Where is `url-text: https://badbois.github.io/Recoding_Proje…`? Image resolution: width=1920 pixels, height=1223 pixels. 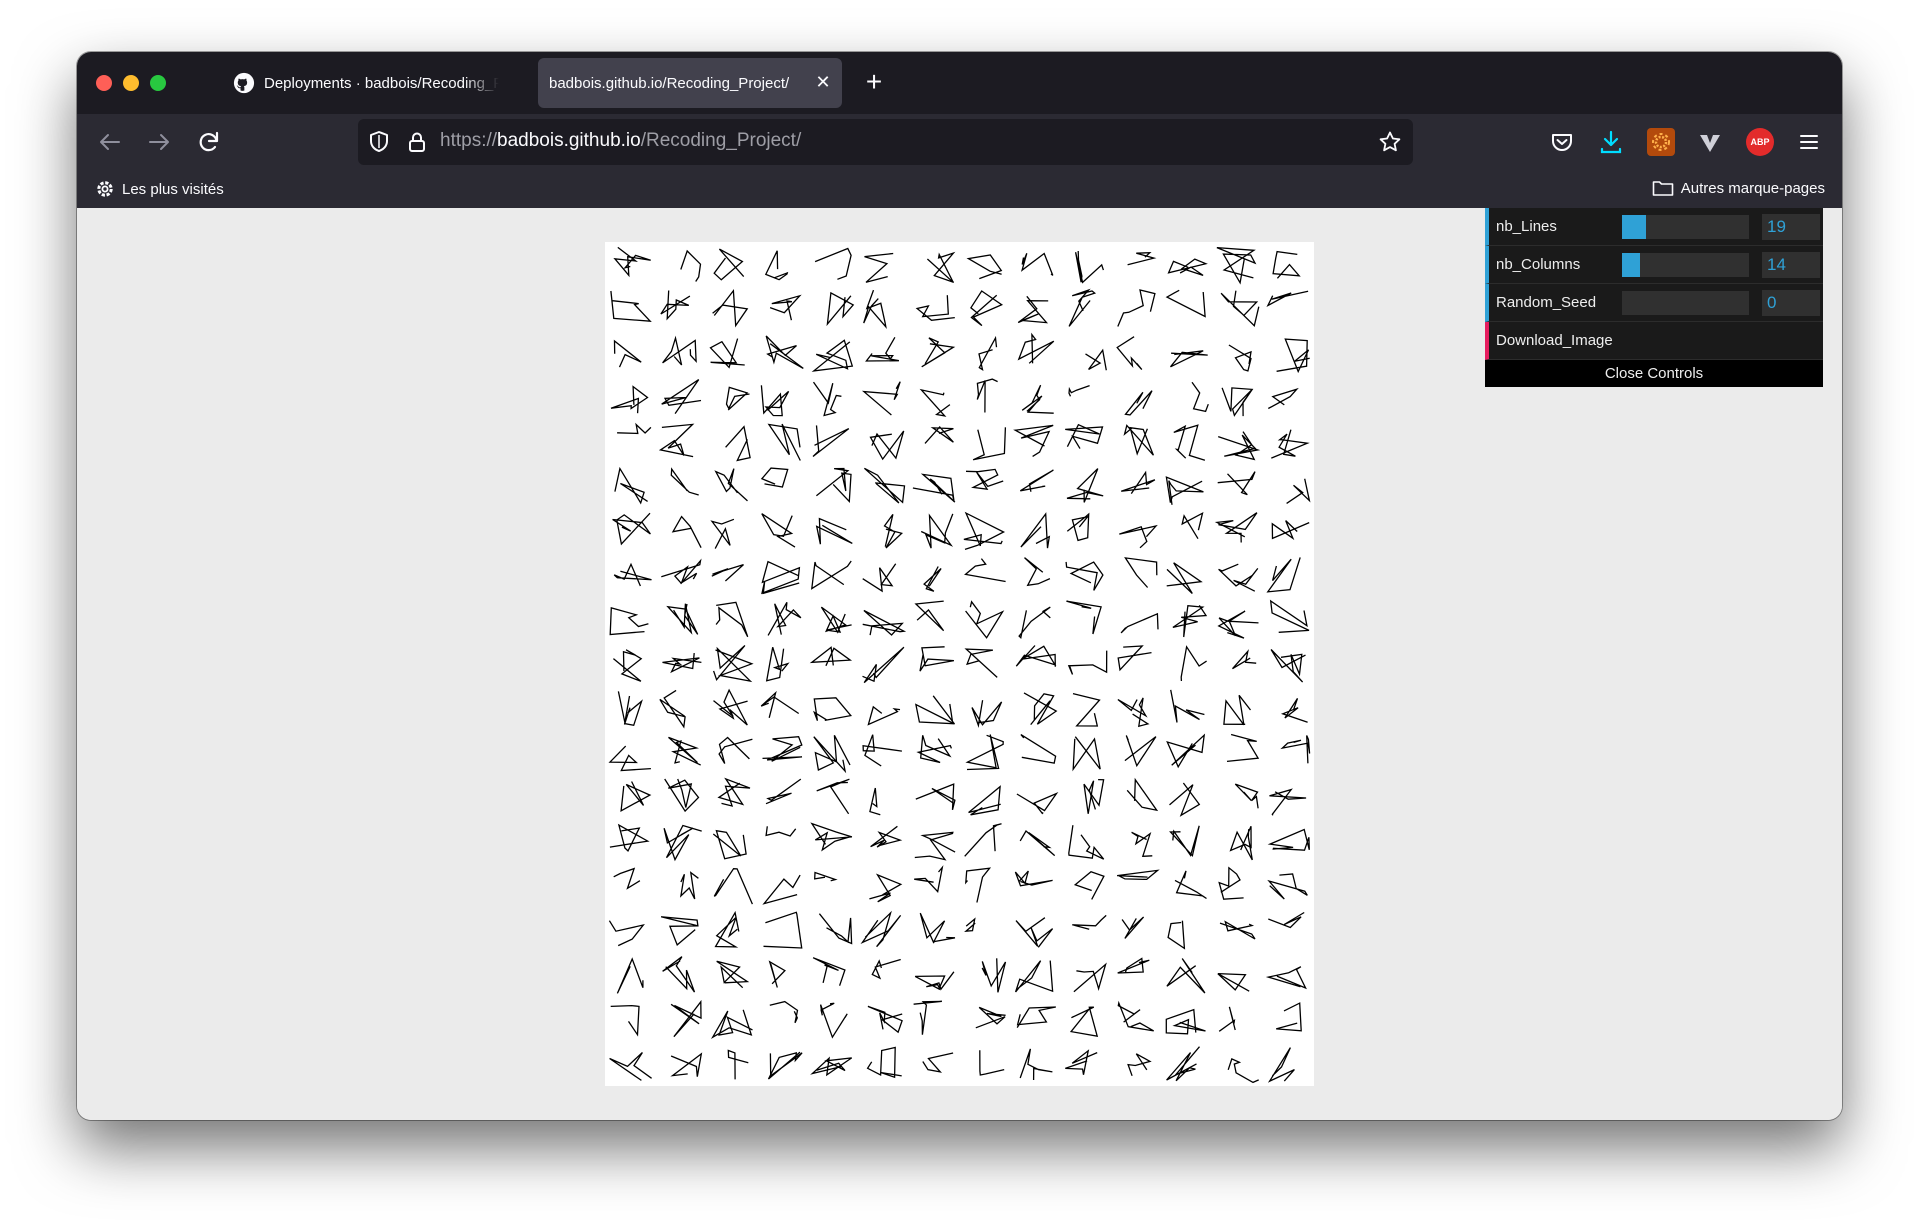
url-text: https://badbois.github.io/Recoding_Proje… is located at coordinates (620, 141).